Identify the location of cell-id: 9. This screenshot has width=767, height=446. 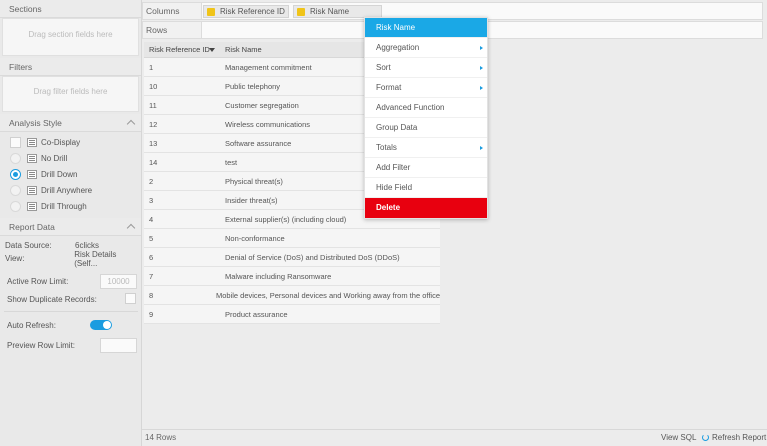
(151, 314).